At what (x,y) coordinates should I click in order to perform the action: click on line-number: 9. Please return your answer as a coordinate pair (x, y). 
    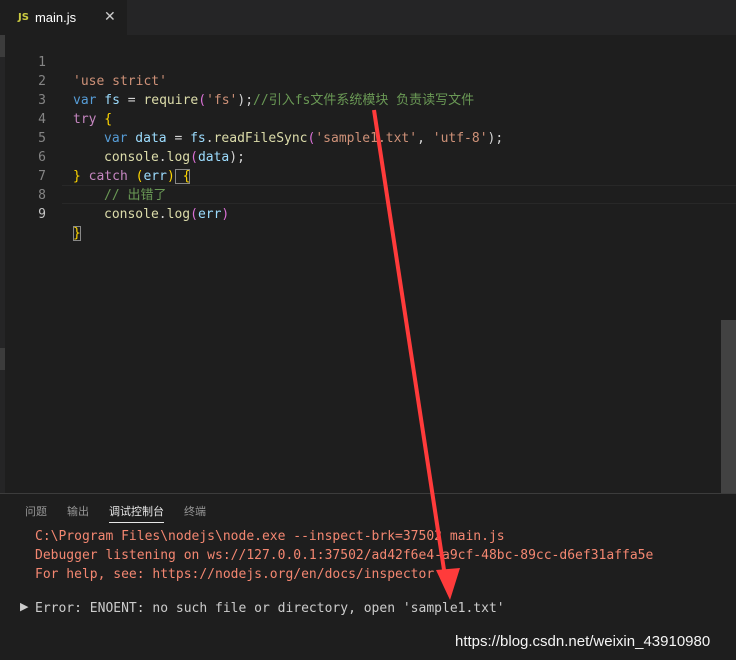
    Looking at the image, I should click on (42, 214).